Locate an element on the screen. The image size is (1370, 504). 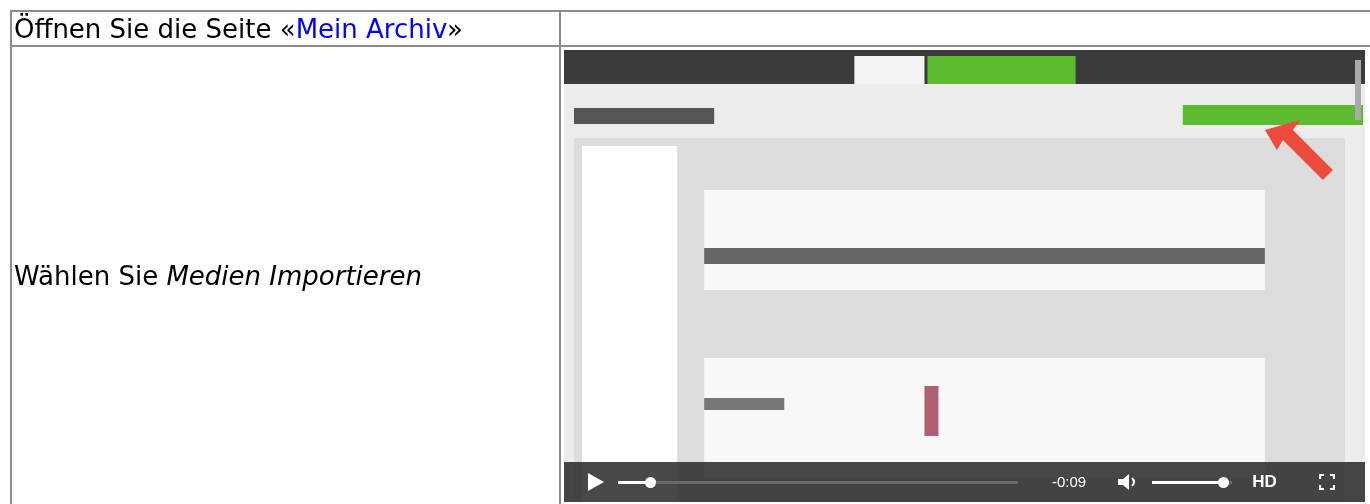
progress-slider is located at coordinates (818, 482).